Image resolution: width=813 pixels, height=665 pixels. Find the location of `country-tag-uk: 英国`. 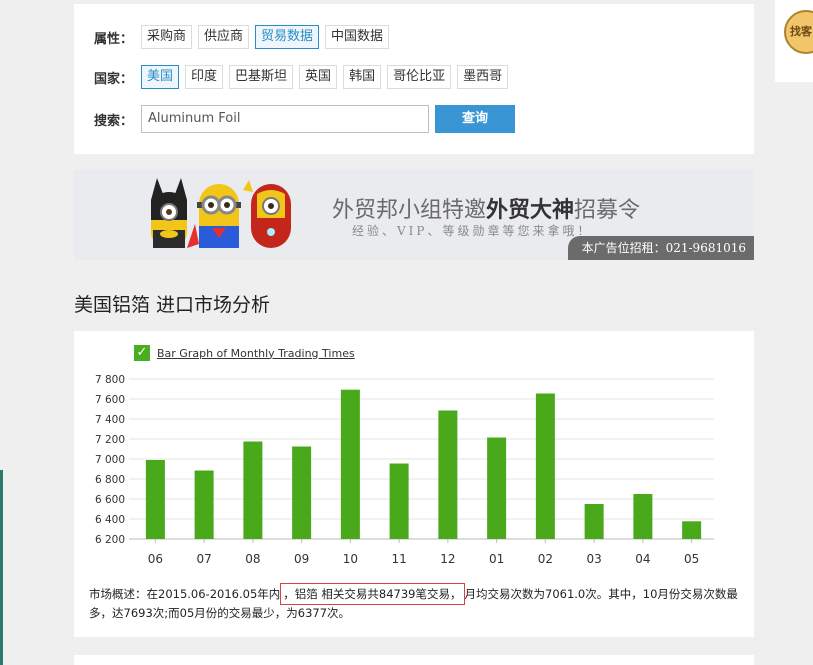

country-tag-uk: 英国 is located at coordinates (318, 77).